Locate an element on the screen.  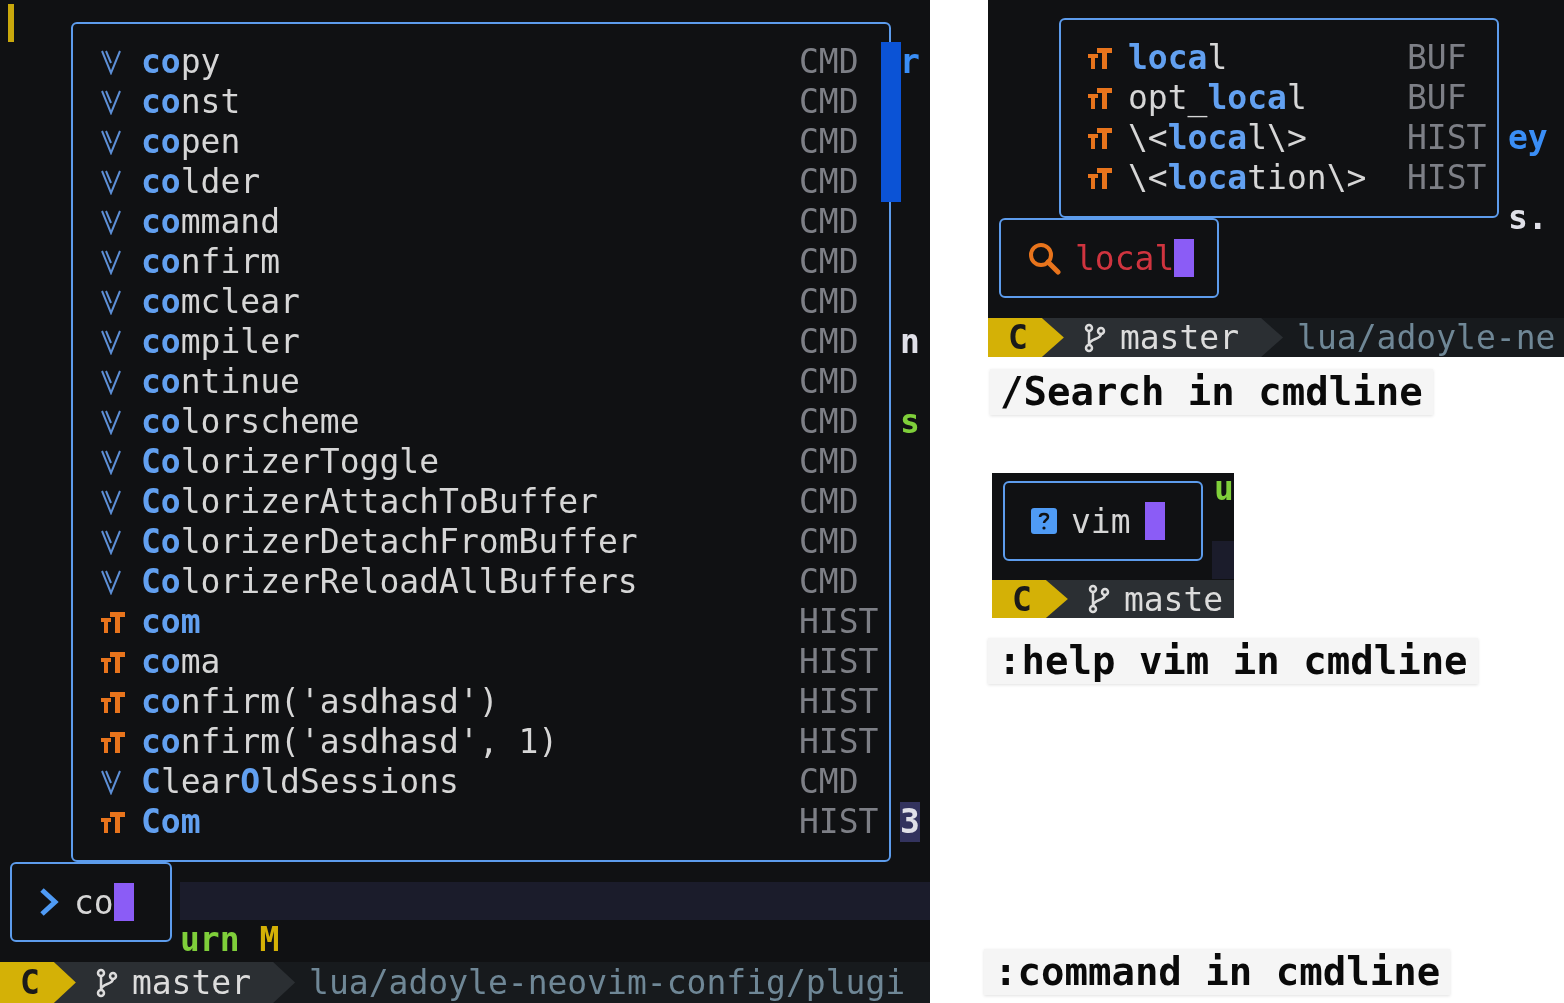
code-fragment: s is located at coordinates (910, 422).